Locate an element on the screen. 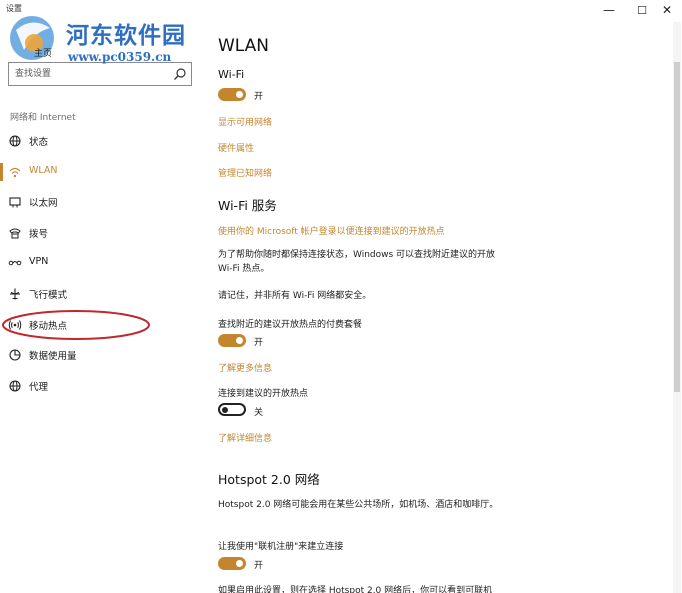  learn-more-link: 了解更多信息 is located at coordinates (245, 367).